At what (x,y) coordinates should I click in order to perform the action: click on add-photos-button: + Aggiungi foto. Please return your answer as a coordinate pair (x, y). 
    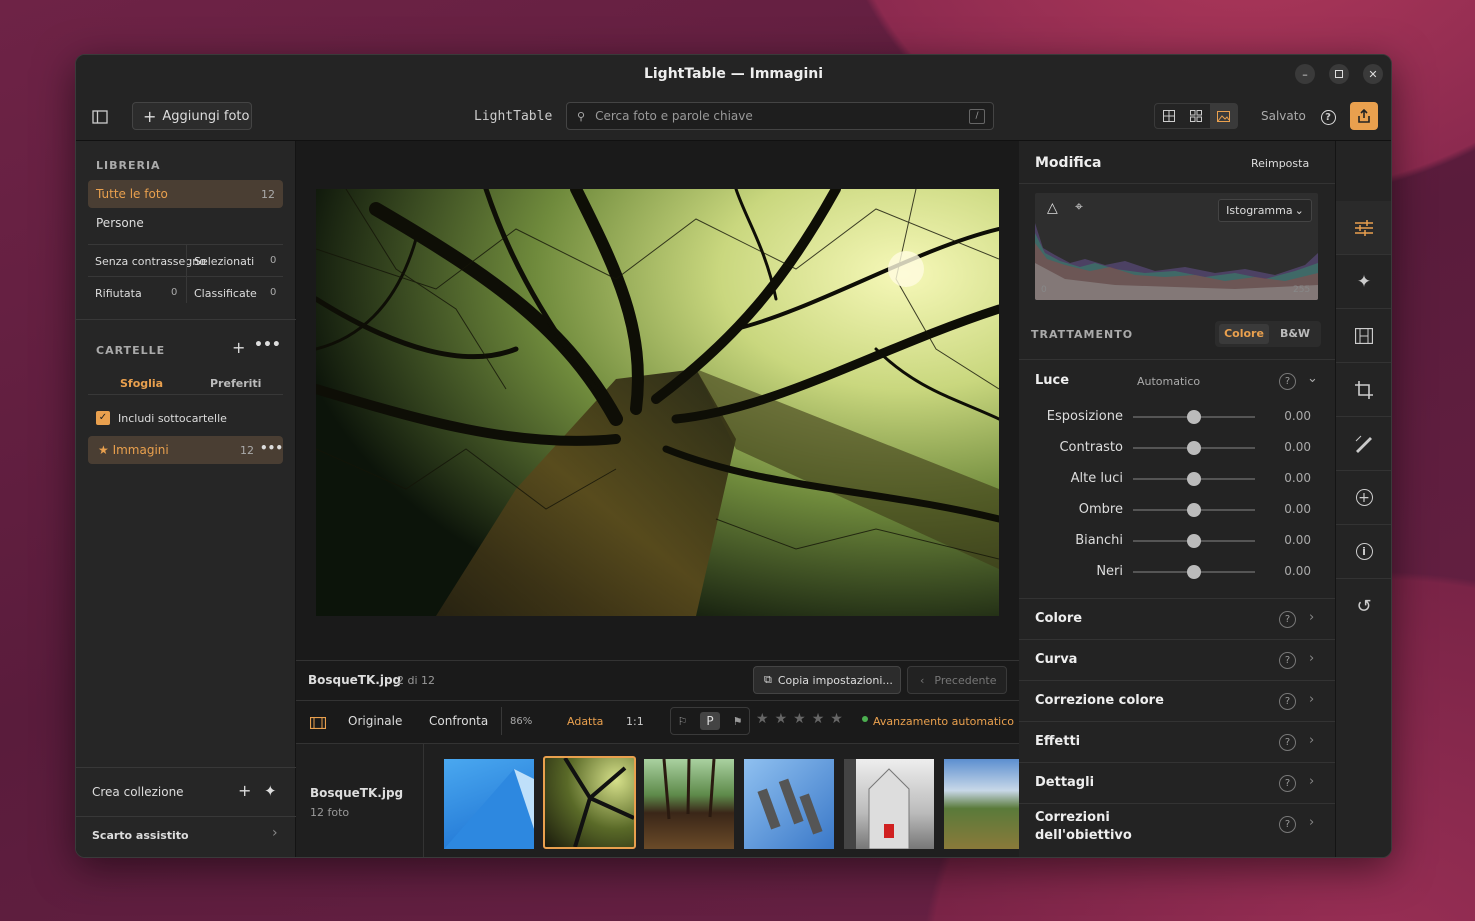
    Looking at the image, I should click on (192, 116).